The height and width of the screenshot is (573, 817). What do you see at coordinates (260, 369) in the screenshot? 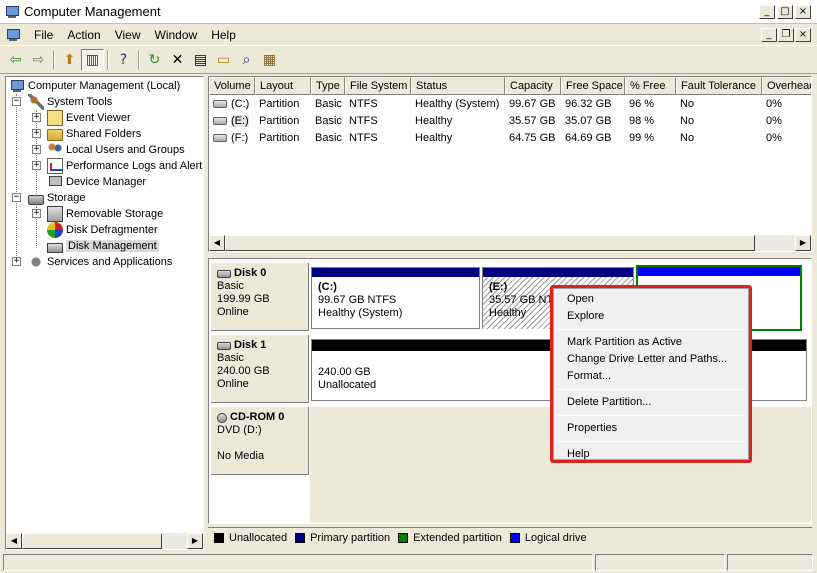
I see `disk-1-label: Disk 1 Basic 240.00 GB Online` at bounding box center [260, 369].